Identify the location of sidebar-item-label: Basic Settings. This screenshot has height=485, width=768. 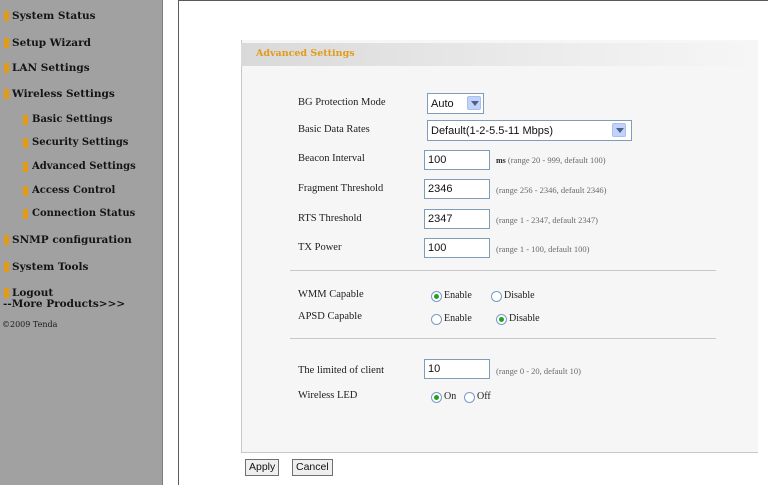
(72, 119).